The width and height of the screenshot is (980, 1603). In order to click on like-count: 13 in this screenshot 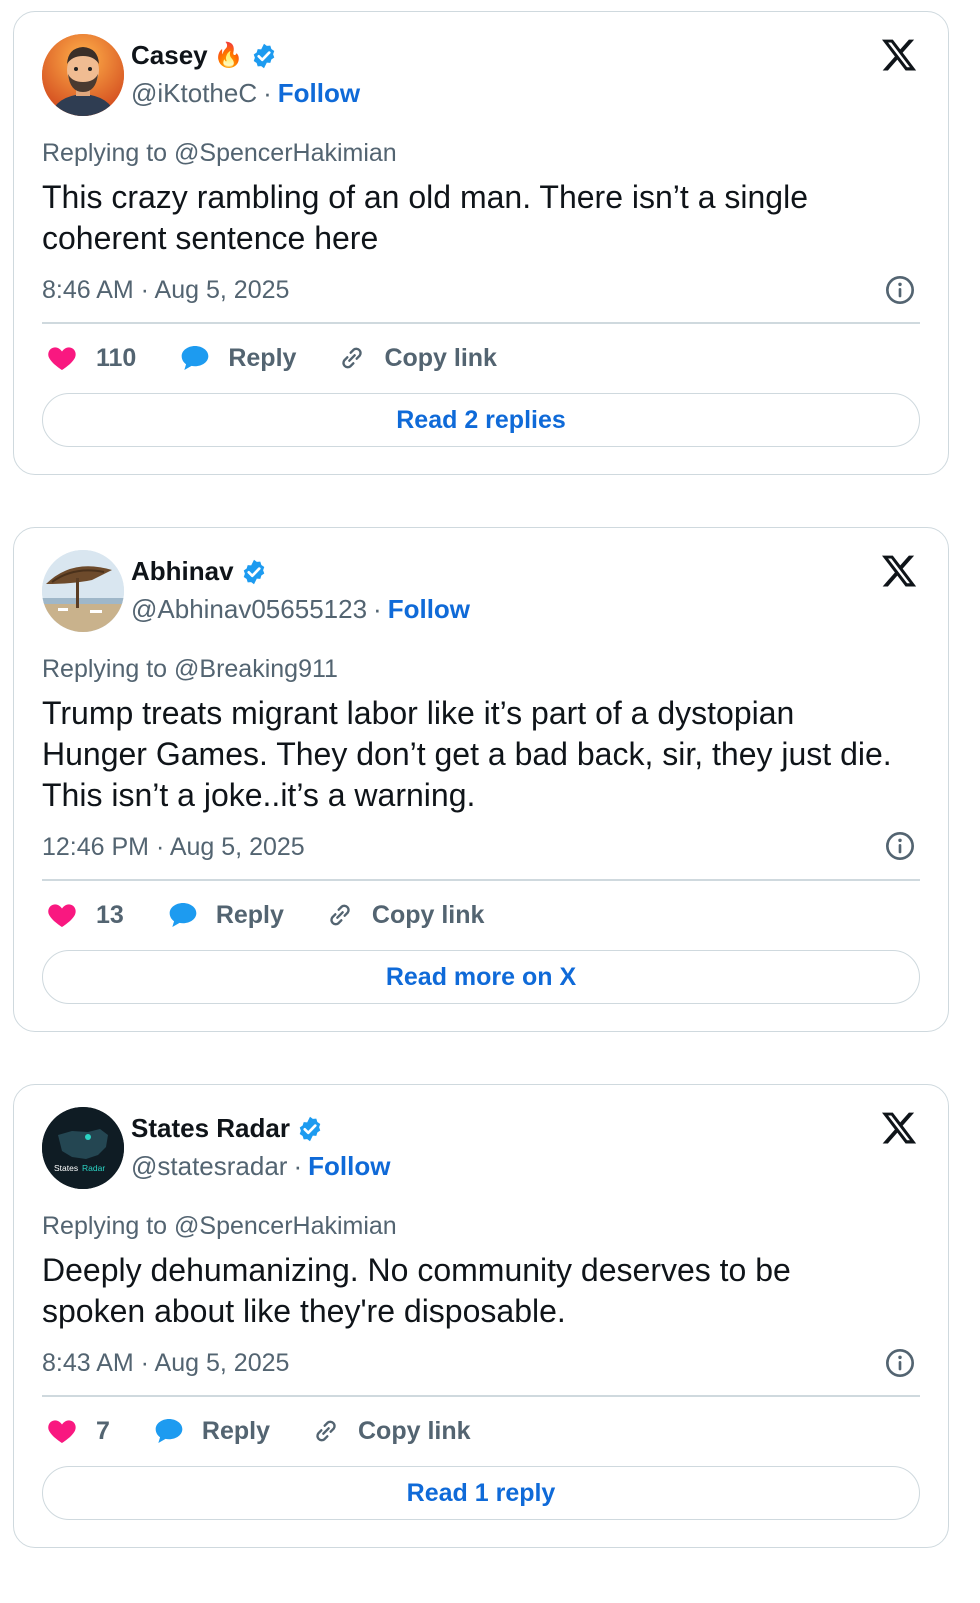, I will do `click(110, 914)`.